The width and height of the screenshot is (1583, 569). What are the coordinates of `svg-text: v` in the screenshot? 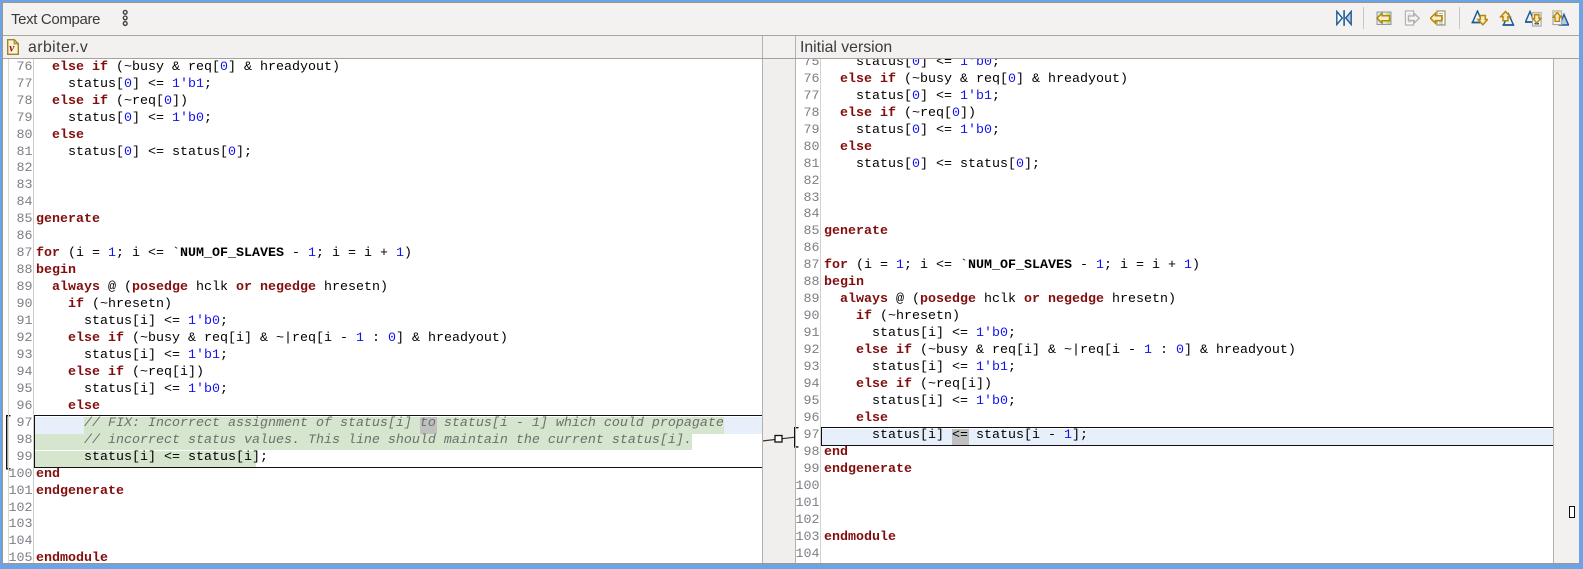 It's located at (12, 48).